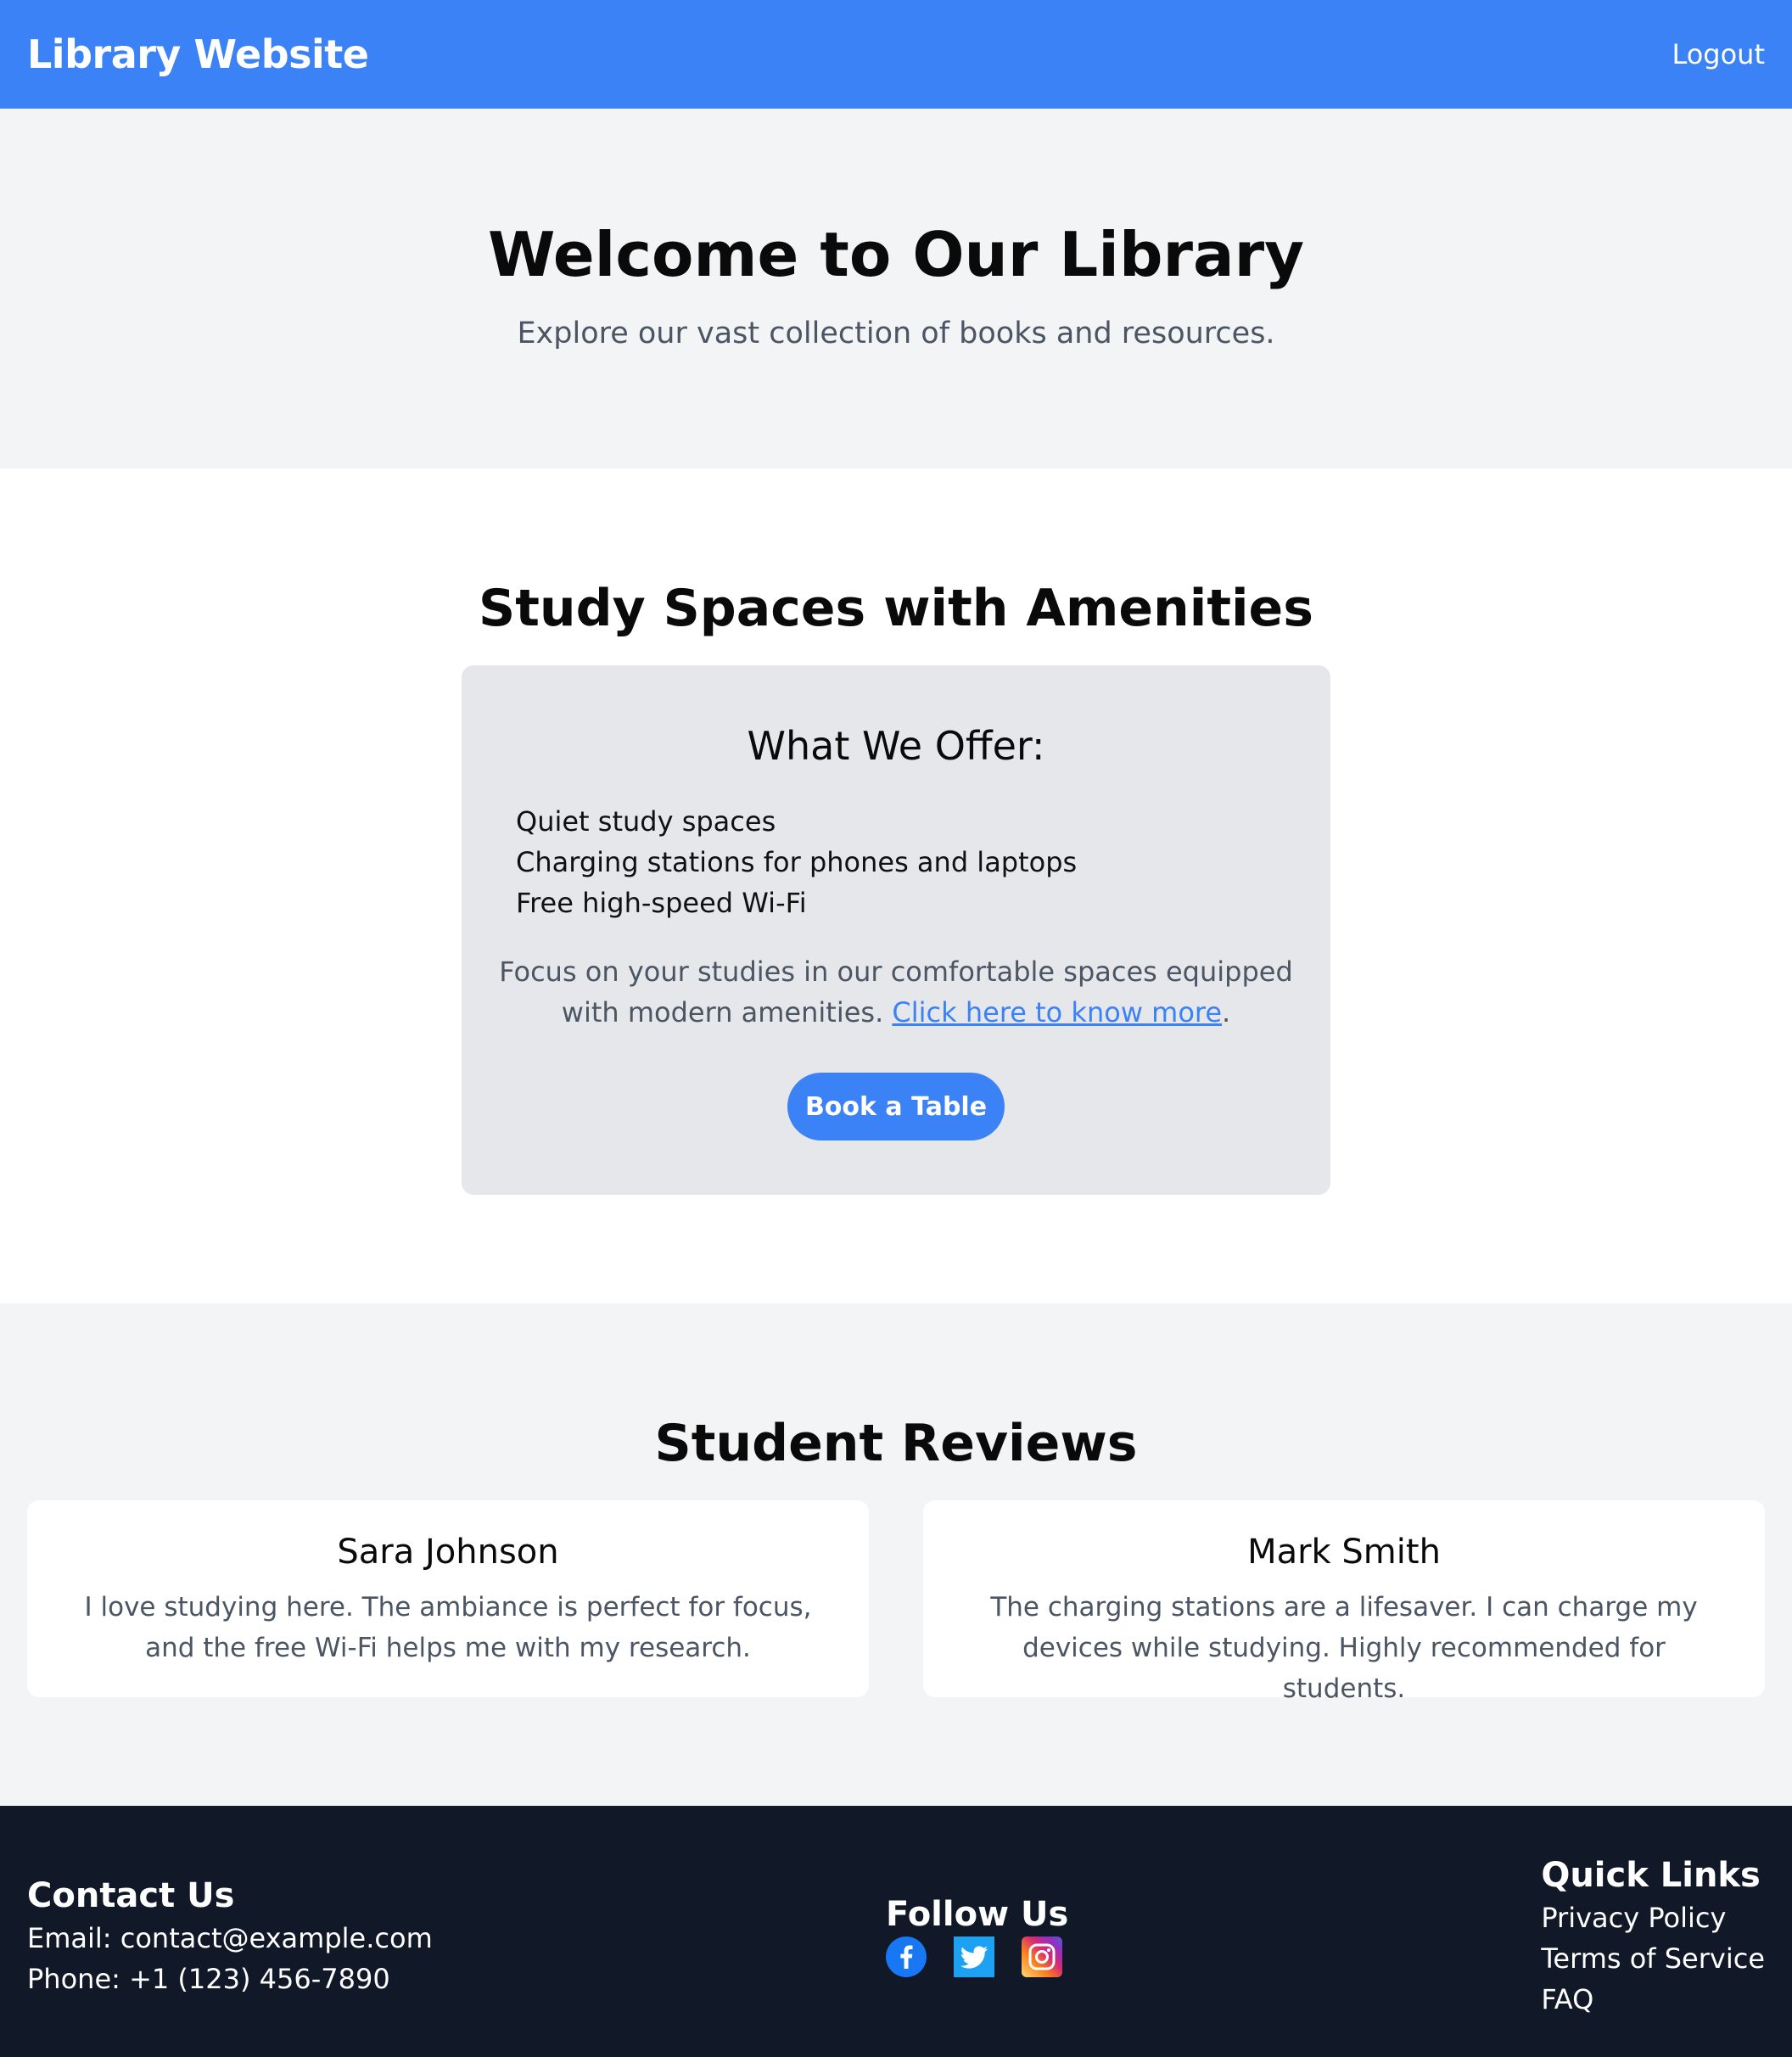 The image size is (1792, 2057). I want to click on terms-of-service-link: Terms of Service, so click(1653, 1958).